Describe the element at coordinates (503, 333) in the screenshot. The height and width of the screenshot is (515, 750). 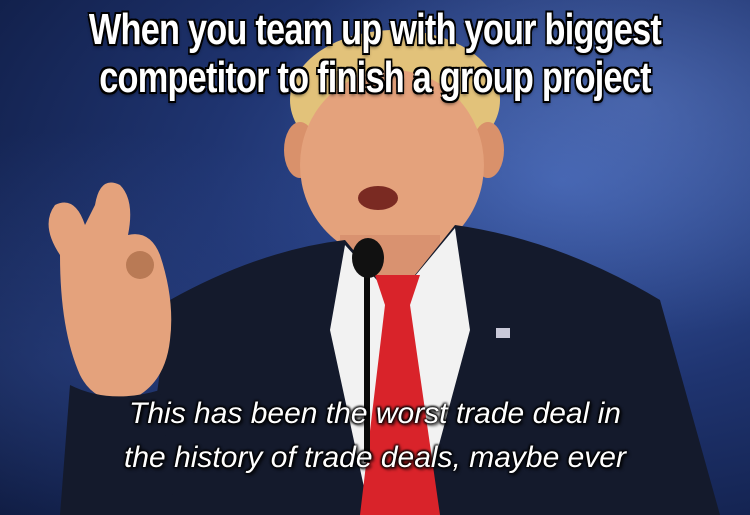
I see `flag-pin` at that location.